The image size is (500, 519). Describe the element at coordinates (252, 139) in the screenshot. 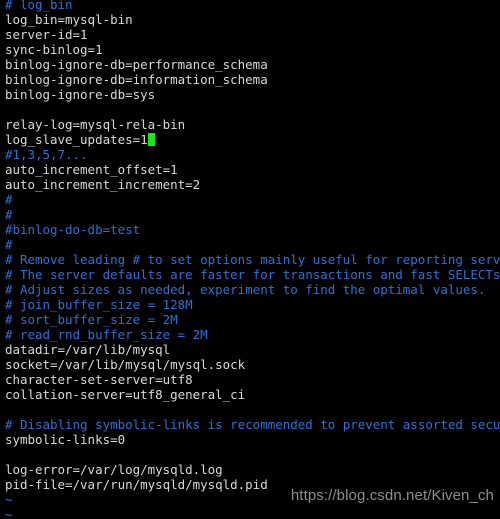

I see `editor-line: log_slave_updates=1` at that location.